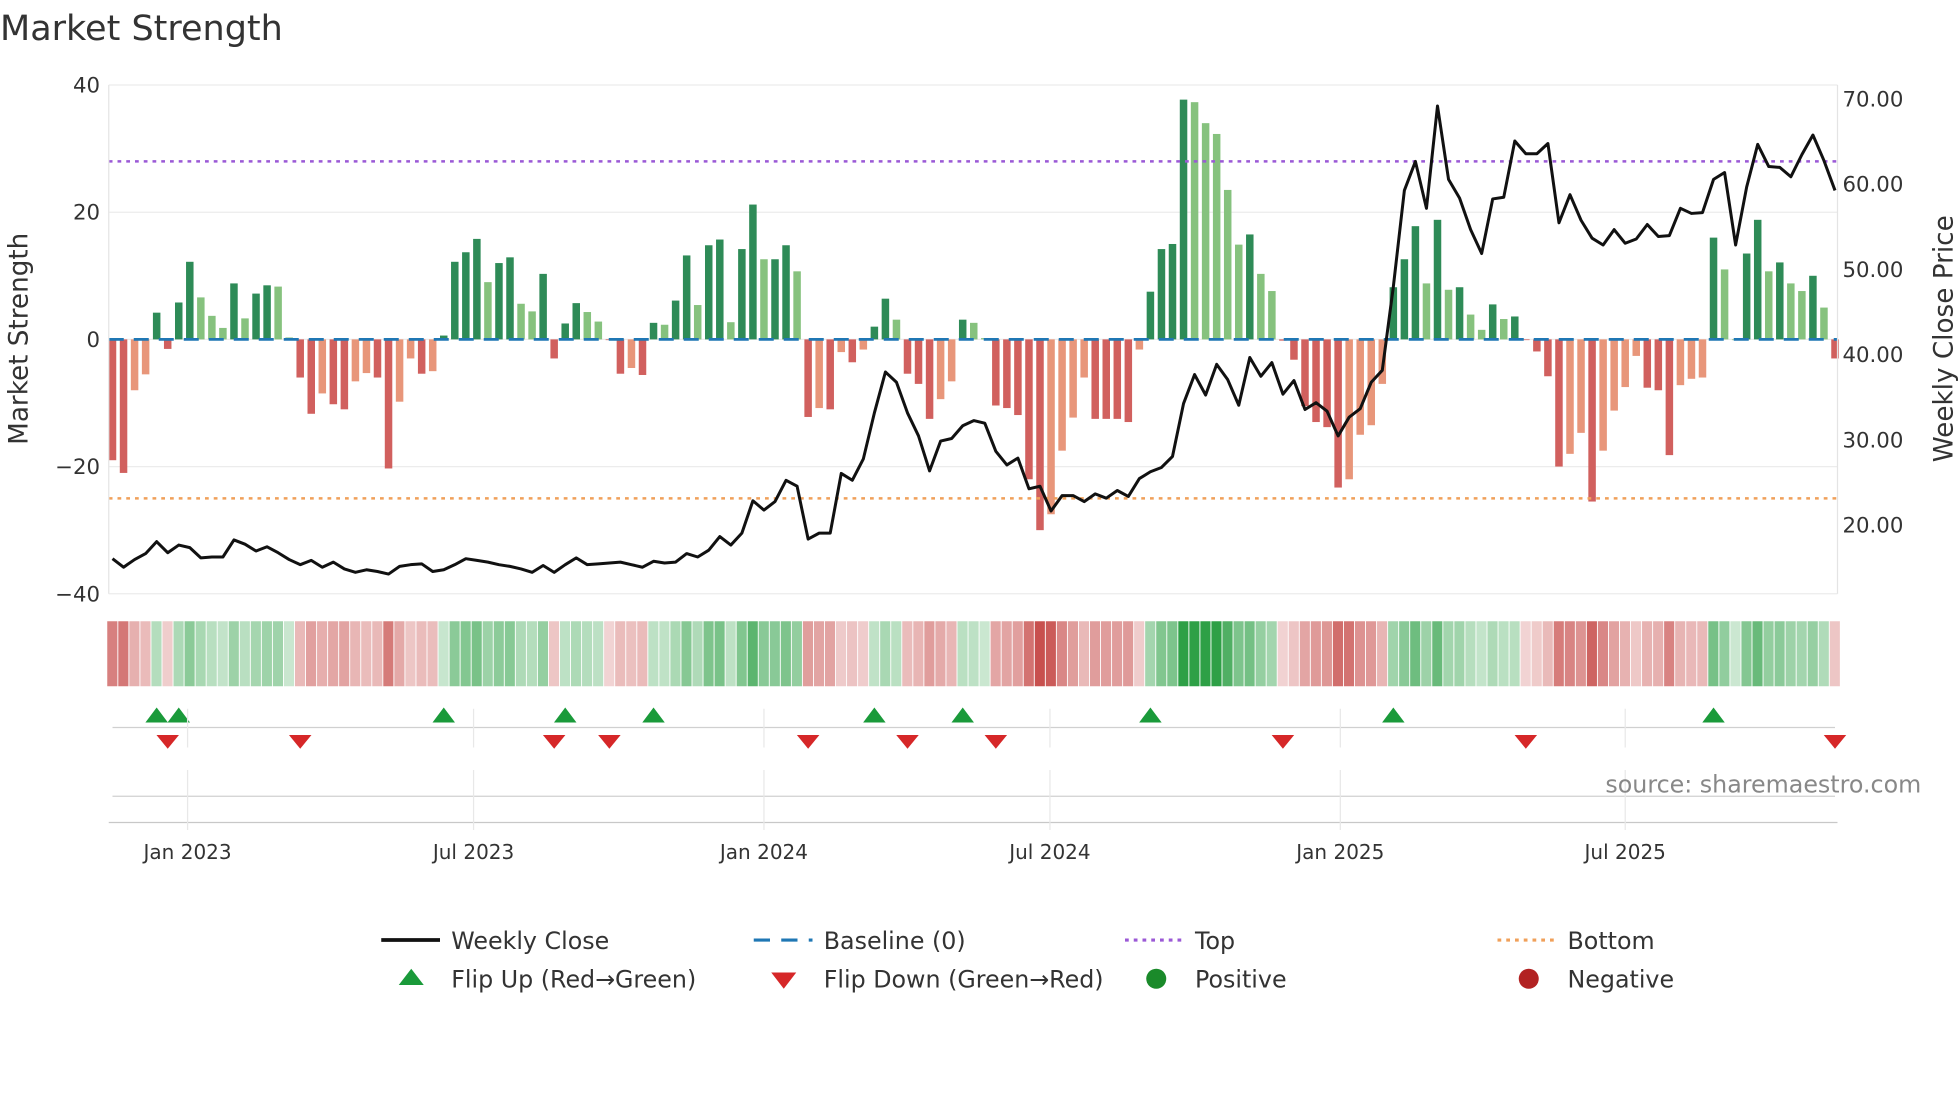  I want to click on legend-label: Flip Up (Red→Green), so click(573, 980).